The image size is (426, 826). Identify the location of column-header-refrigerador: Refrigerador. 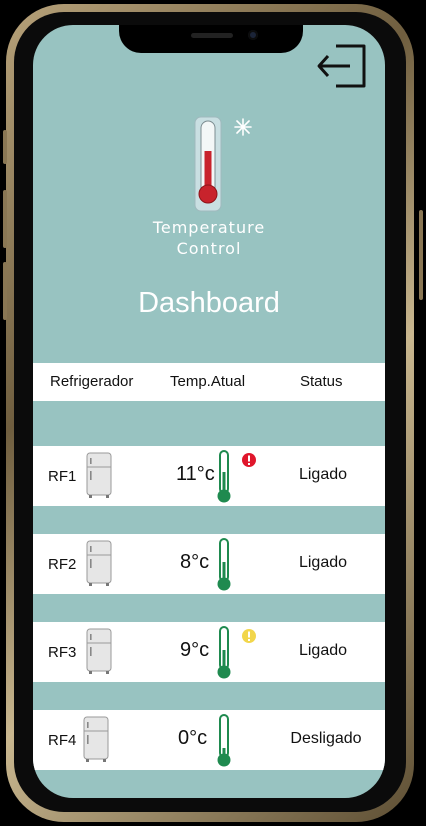
(92, 381).